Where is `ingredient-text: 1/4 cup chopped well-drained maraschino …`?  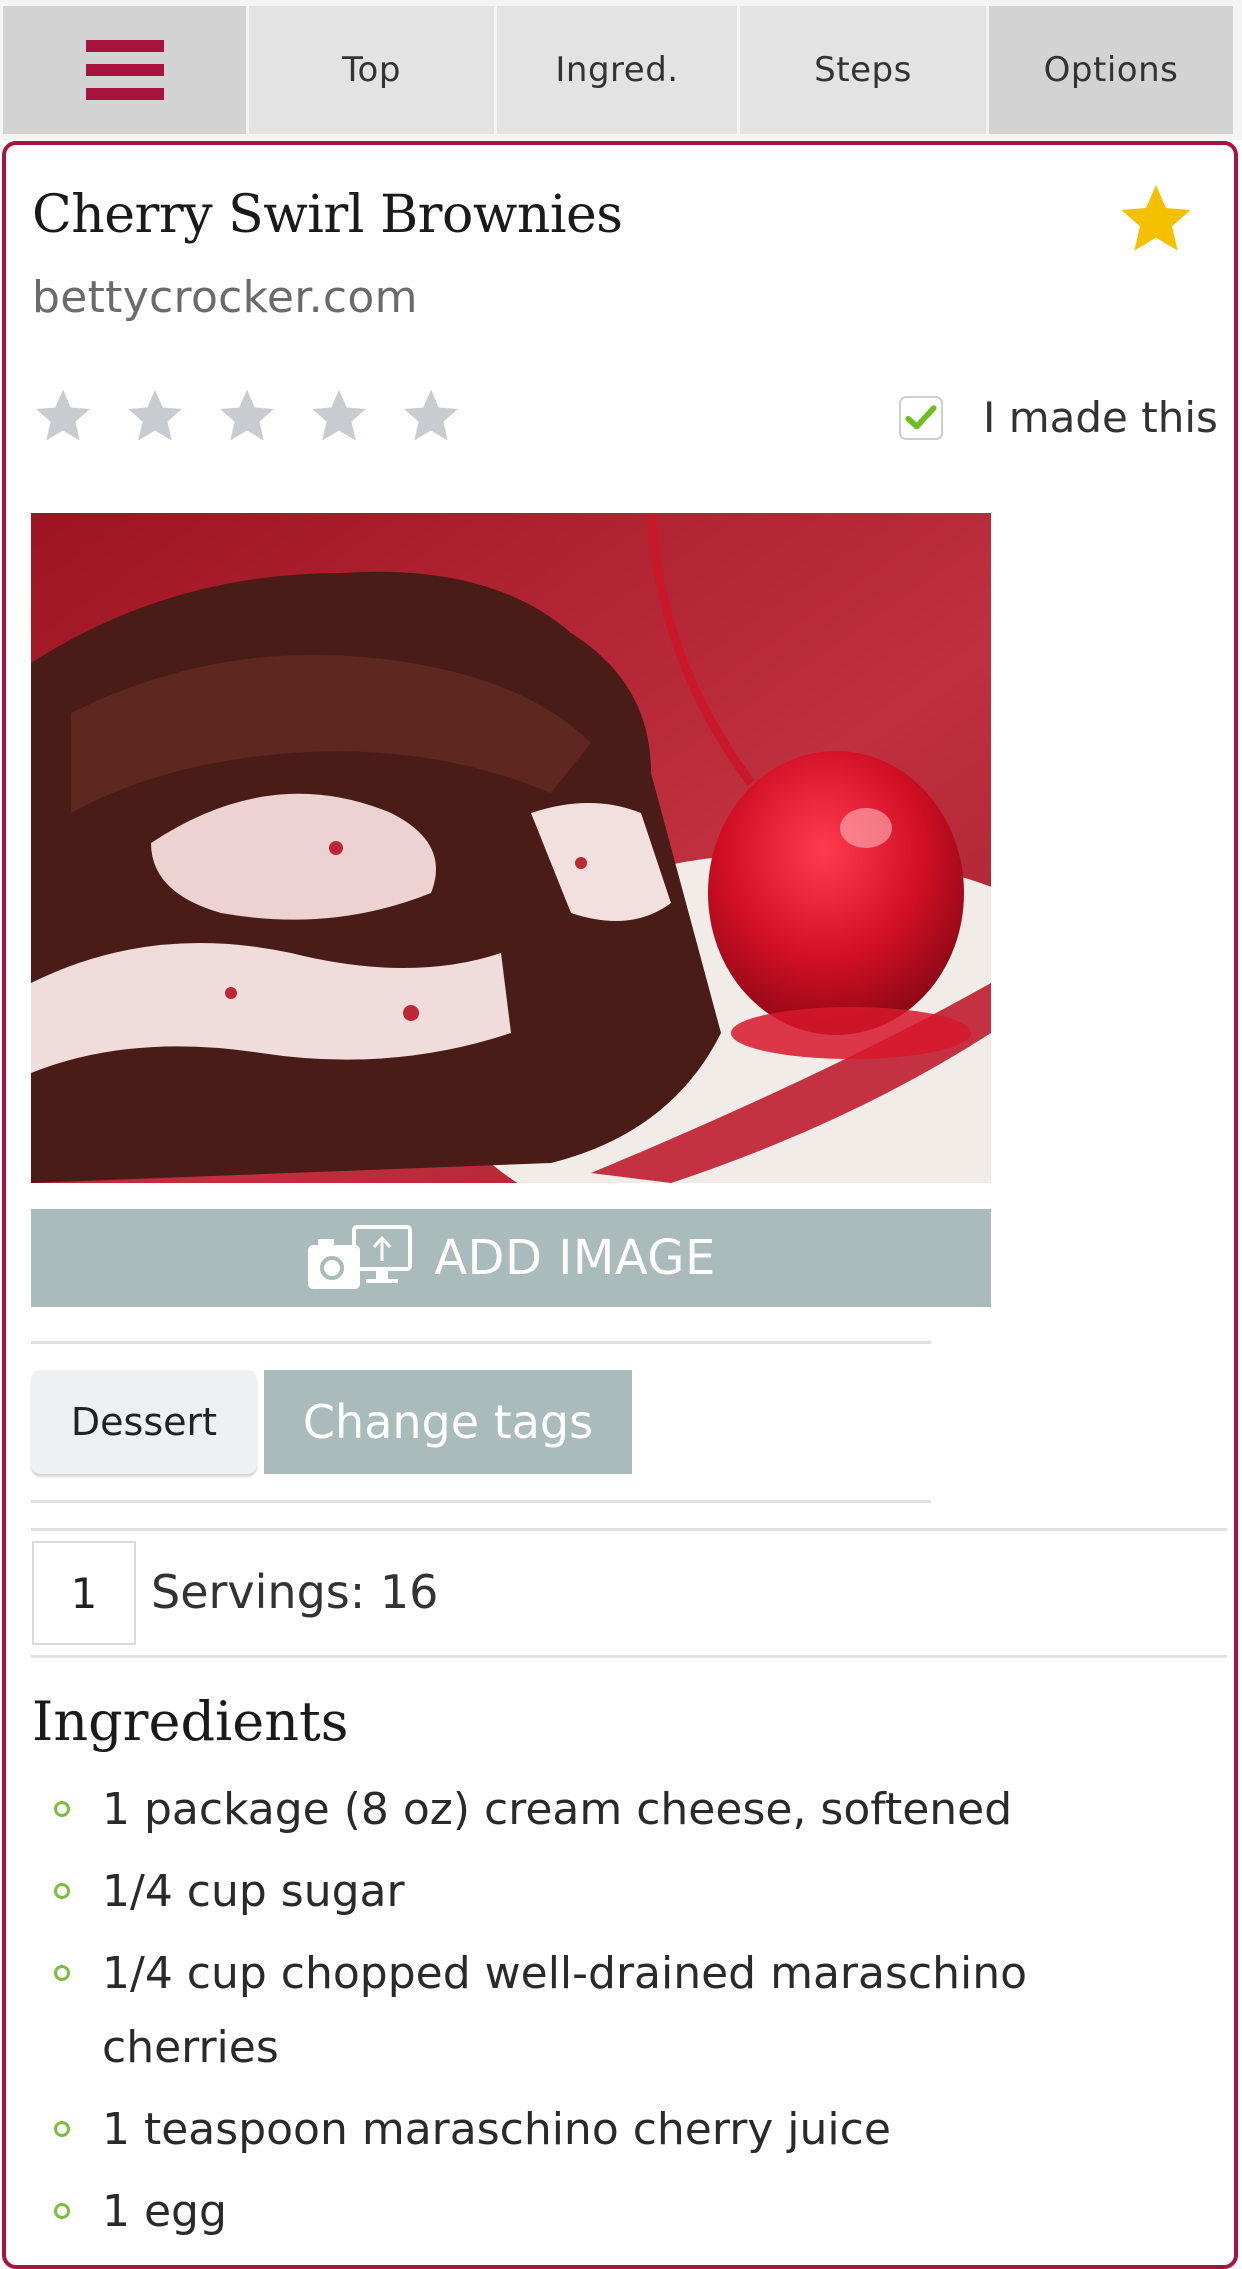 ingredient-text: 1/4 cup chopped well-drained maraschino … is located at coordinates (565, 2010).